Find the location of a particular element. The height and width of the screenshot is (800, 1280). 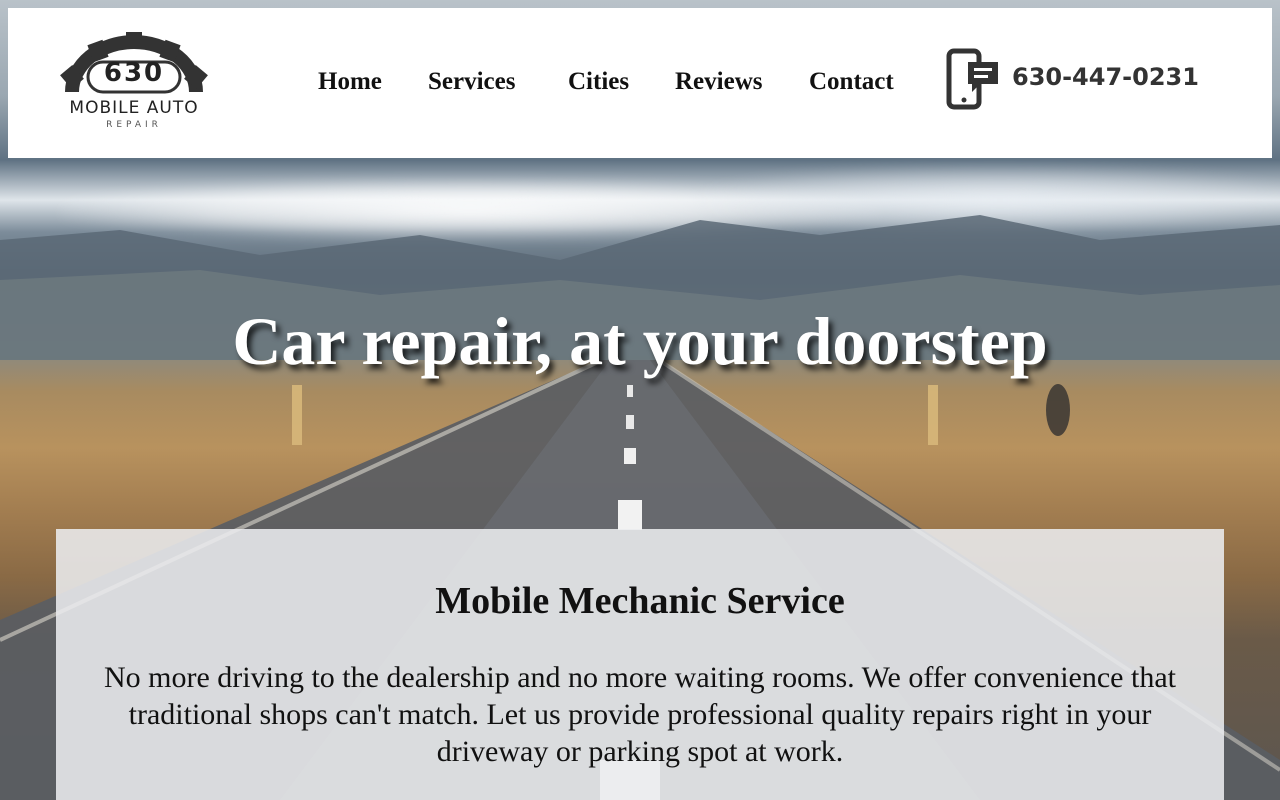

info-title: Mobile Mechanic Service is located at coordinates (640, 601).